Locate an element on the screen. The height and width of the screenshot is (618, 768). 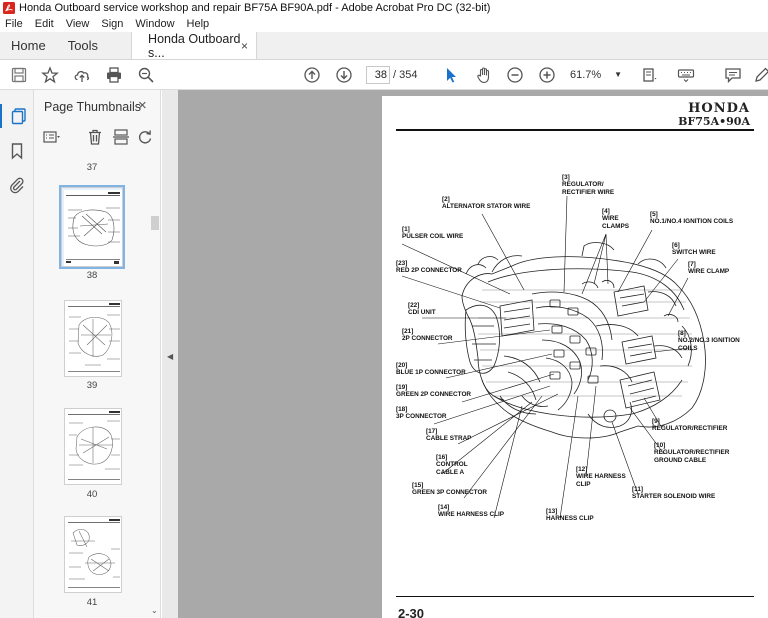
callout-label: [17] CABLE STRAP is located at coordinates (449, 435).